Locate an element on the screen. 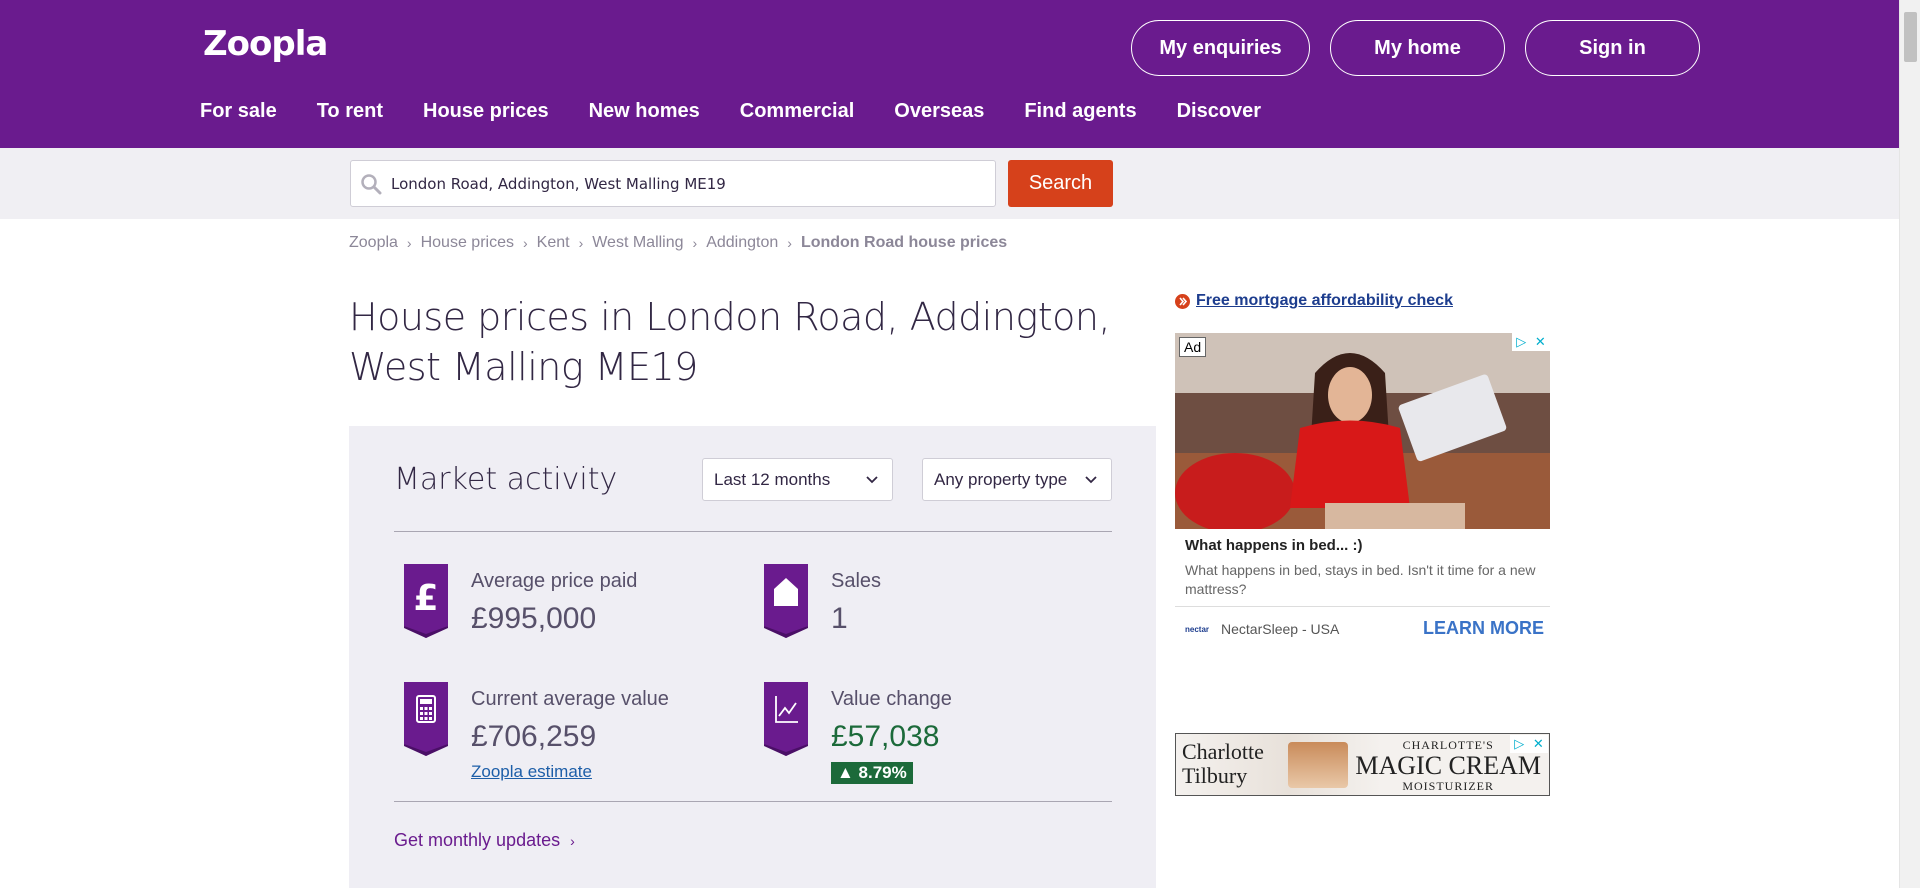 Image resolution: width=1920 pixels, height=888 pixels. ad2-product-line2: MAGIC CREAM is located at coordinates (1448, 765).